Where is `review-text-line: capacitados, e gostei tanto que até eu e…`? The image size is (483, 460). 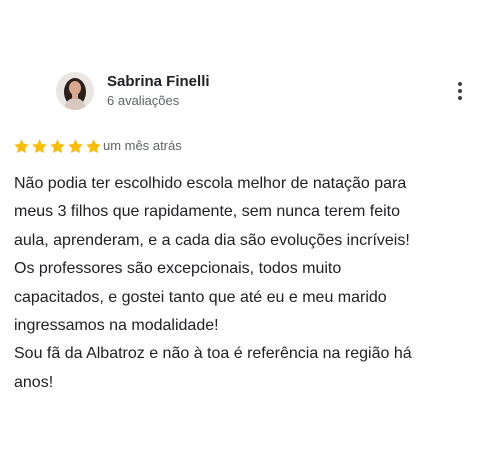
review-text-line: capacitados, e gostei tanto que até eu e… is located at coordinates (200, 297).